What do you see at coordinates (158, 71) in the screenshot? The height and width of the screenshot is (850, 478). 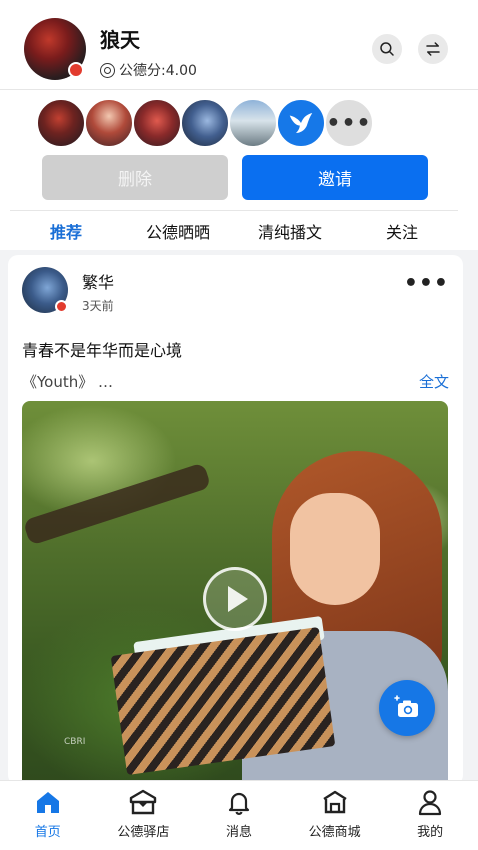 I see `score-label: 公德分:4.00` at bounding box center [158, 71].